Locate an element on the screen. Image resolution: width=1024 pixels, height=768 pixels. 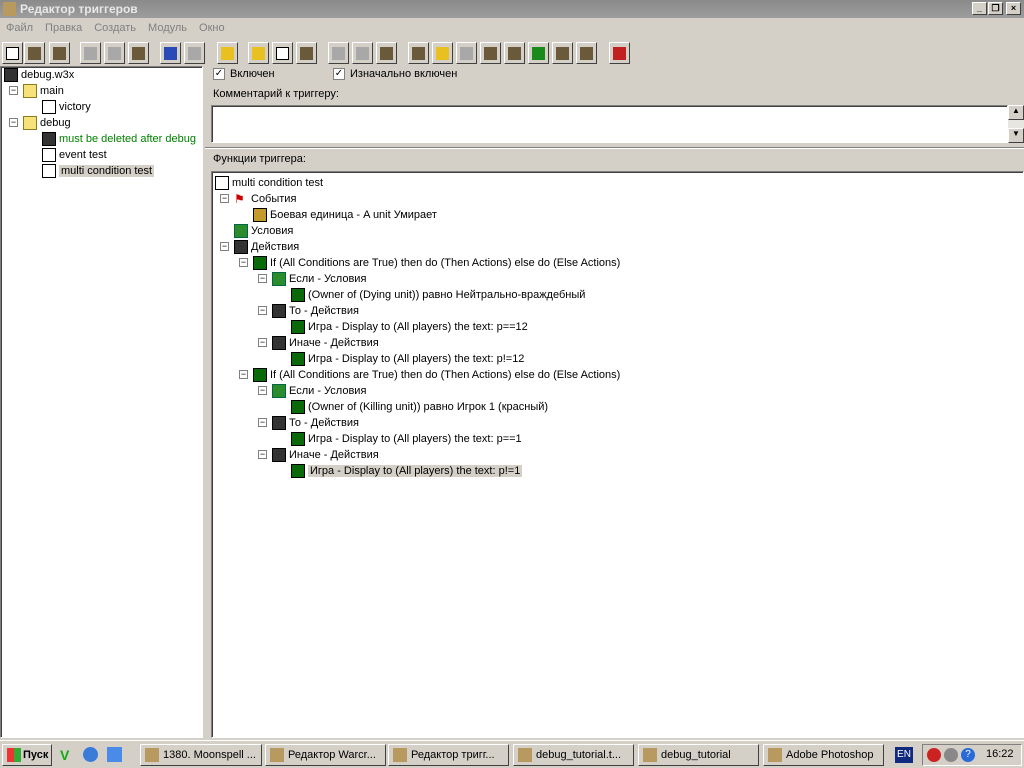
comment-input is located at coordinates (609, 124).